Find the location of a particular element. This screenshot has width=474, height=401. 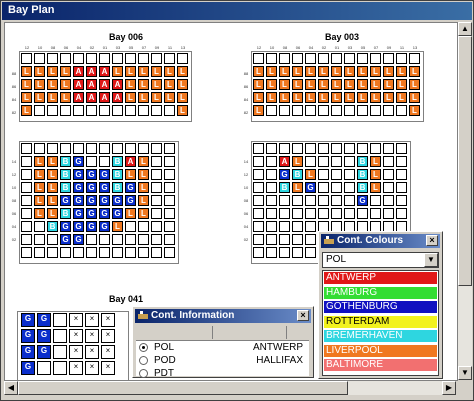

cont-colours-titlebar: Cont. Colours × is located at coordinates (380, 241).